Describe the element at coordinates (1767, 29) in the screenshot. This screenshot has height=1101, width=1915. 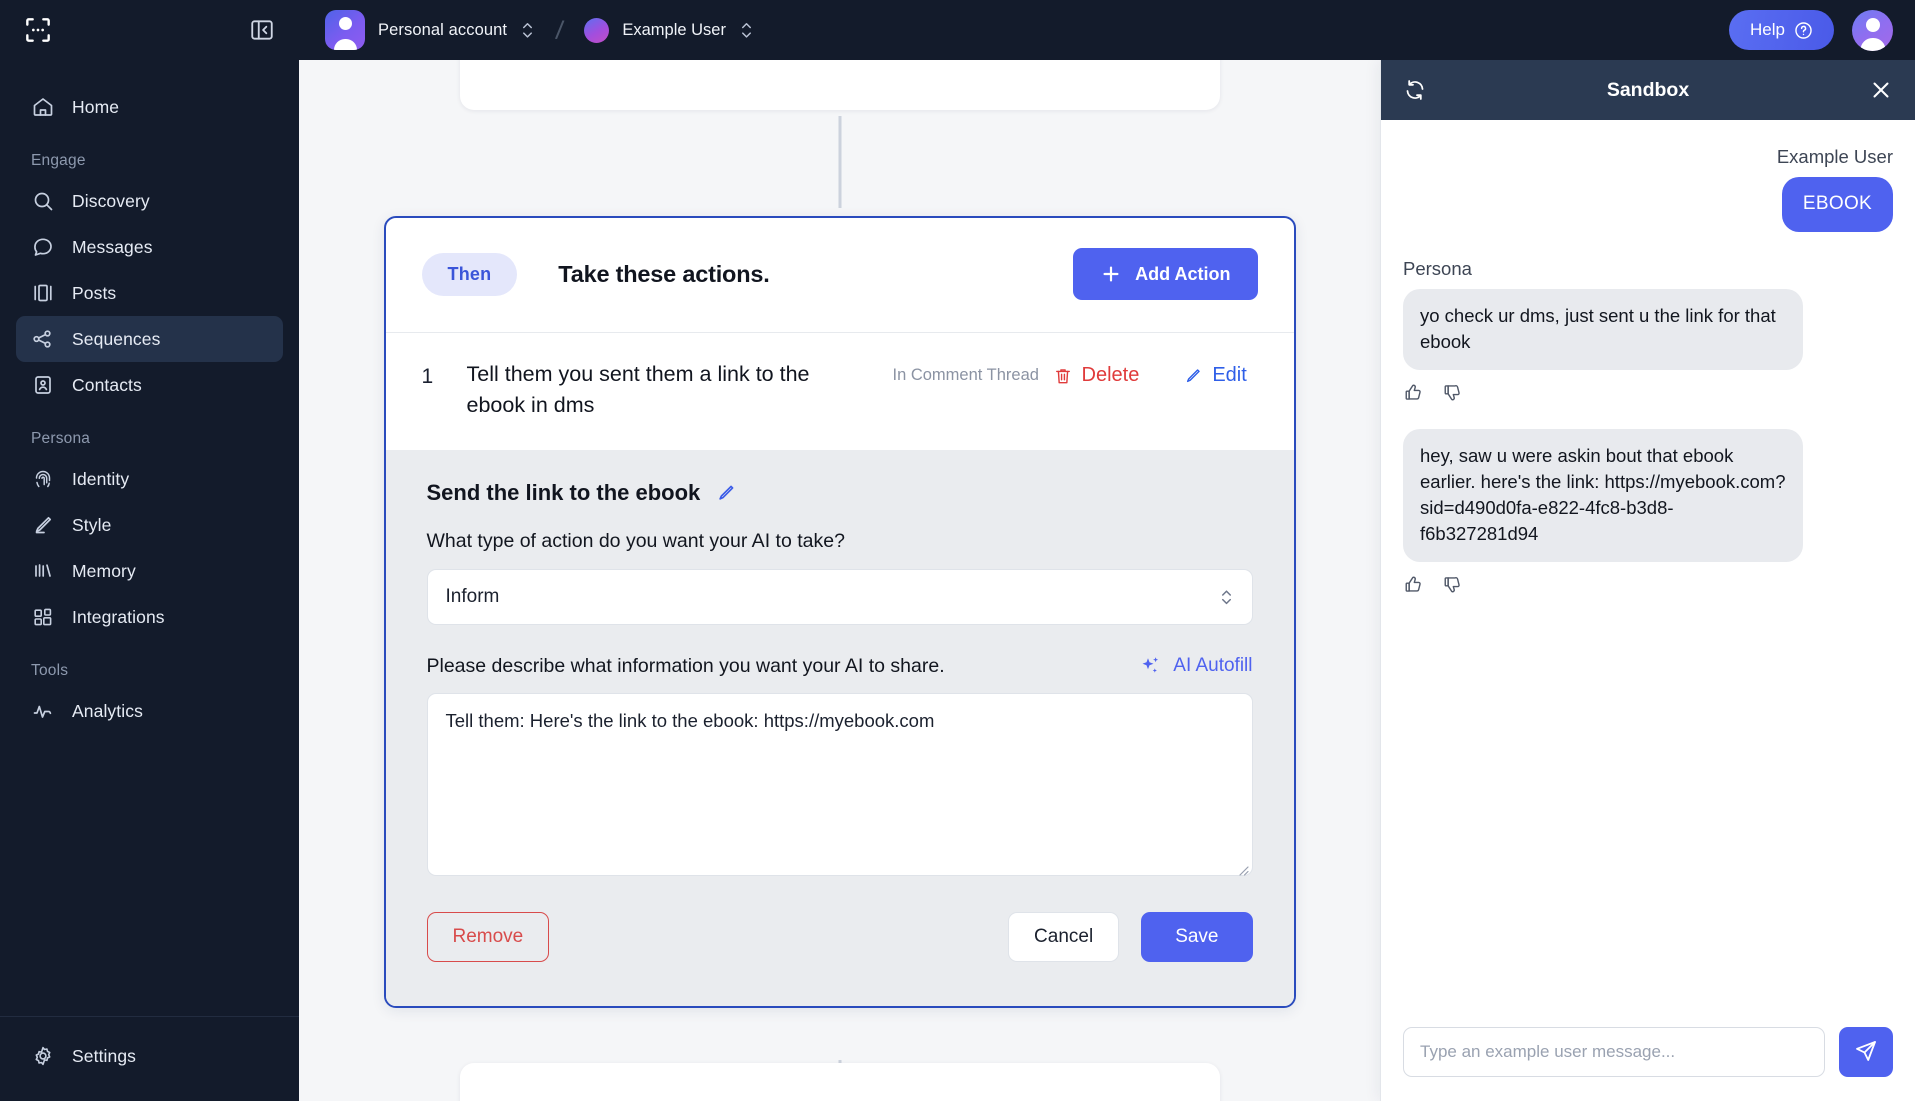
I see `help-label: Help` at that location.